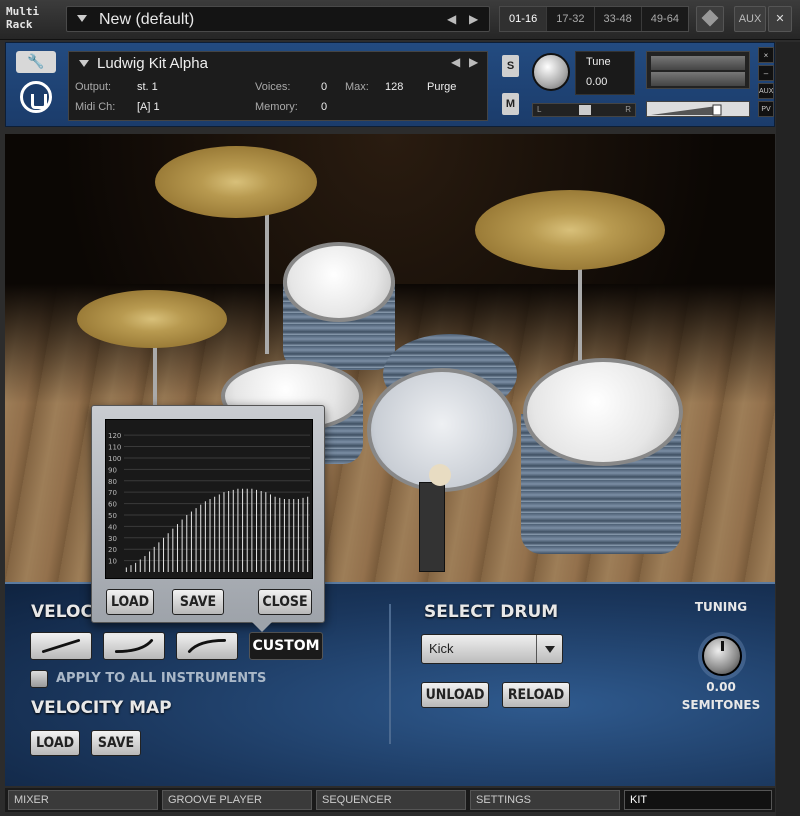 The height and width of the screenshot is (816, 800). What do you see at coordinates (324, 107) in the screenshot?
I see `memory-value: 0` at bounding box center [324, 107].